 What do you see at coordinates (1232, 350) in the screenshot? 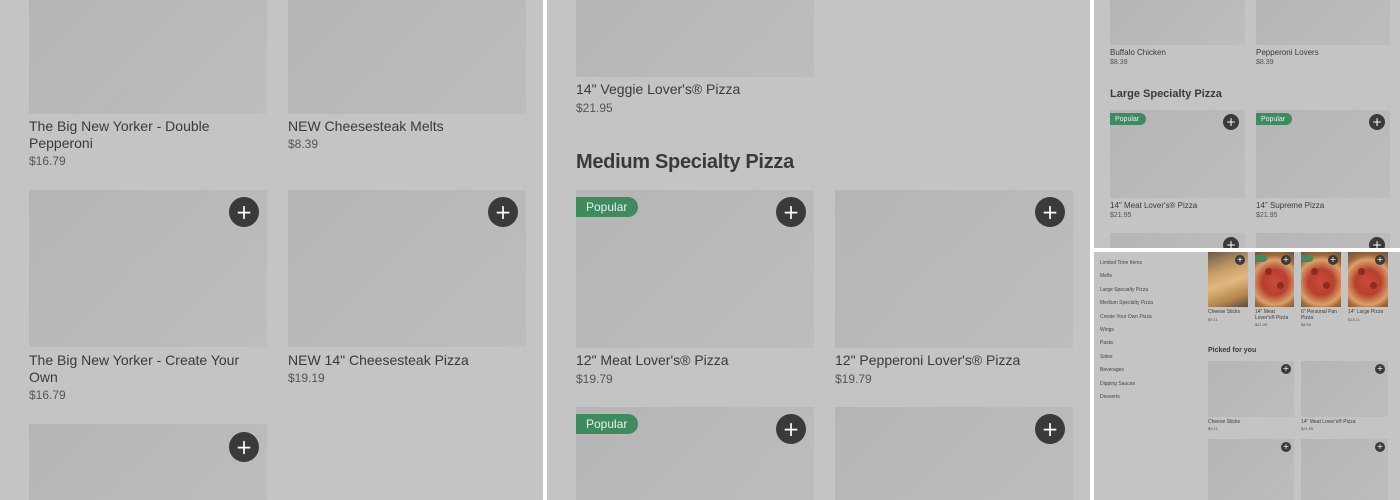
I see `section-title: Picked for you` at bounding box center [1232, 350].